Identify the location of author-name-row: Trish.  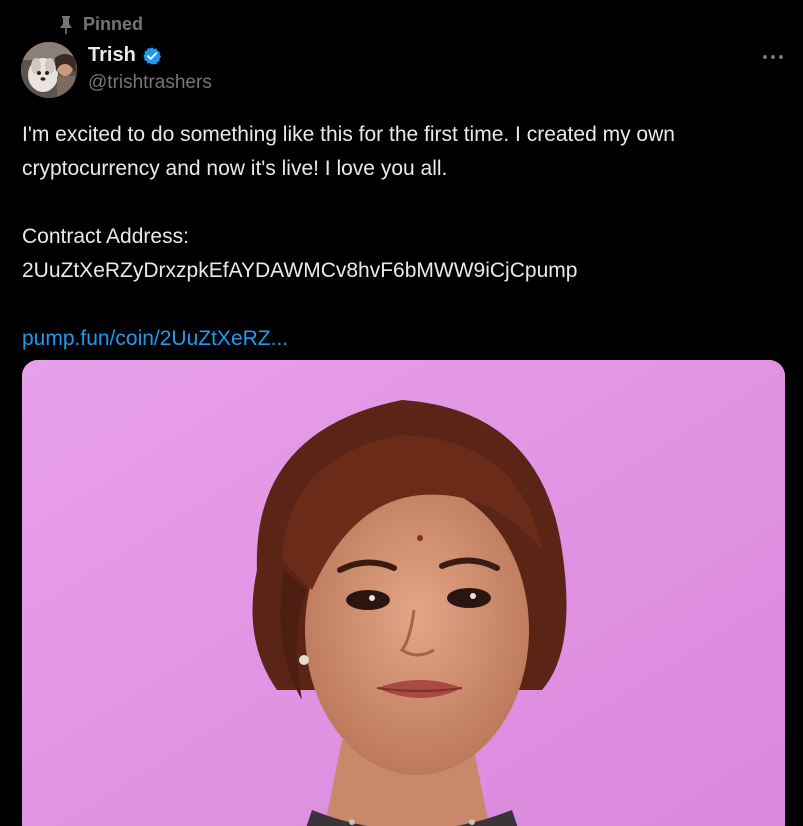
(125, 55).